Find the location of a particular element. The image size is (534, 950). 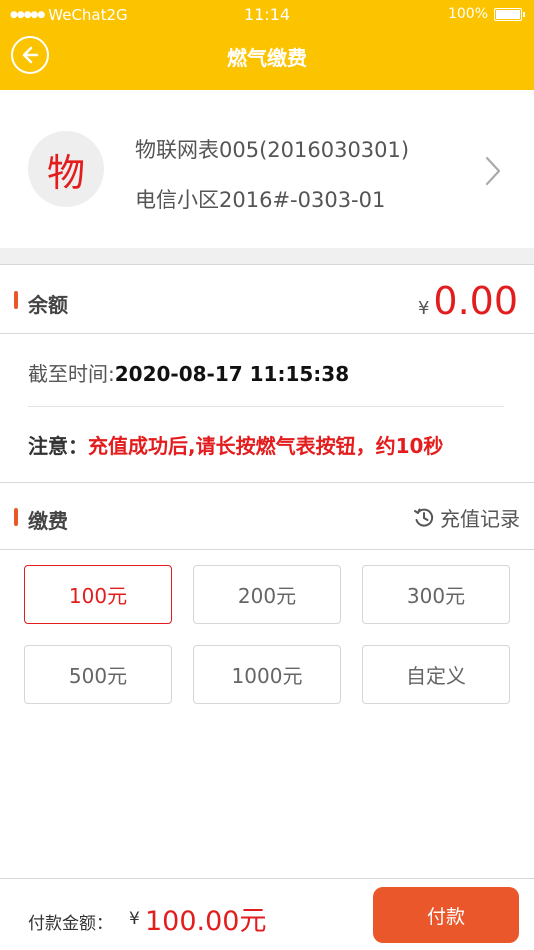

as-of-time: 截至时间:2020-08-17 11:15:38 is located at coordinates (188, 372).